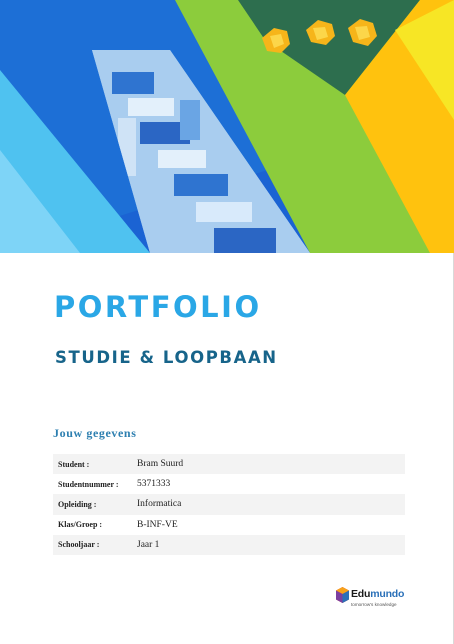  What do you see at coordinates (95, 464) in the screenshot?
I see `field-label: Student :` at bounding box center [95, 464].